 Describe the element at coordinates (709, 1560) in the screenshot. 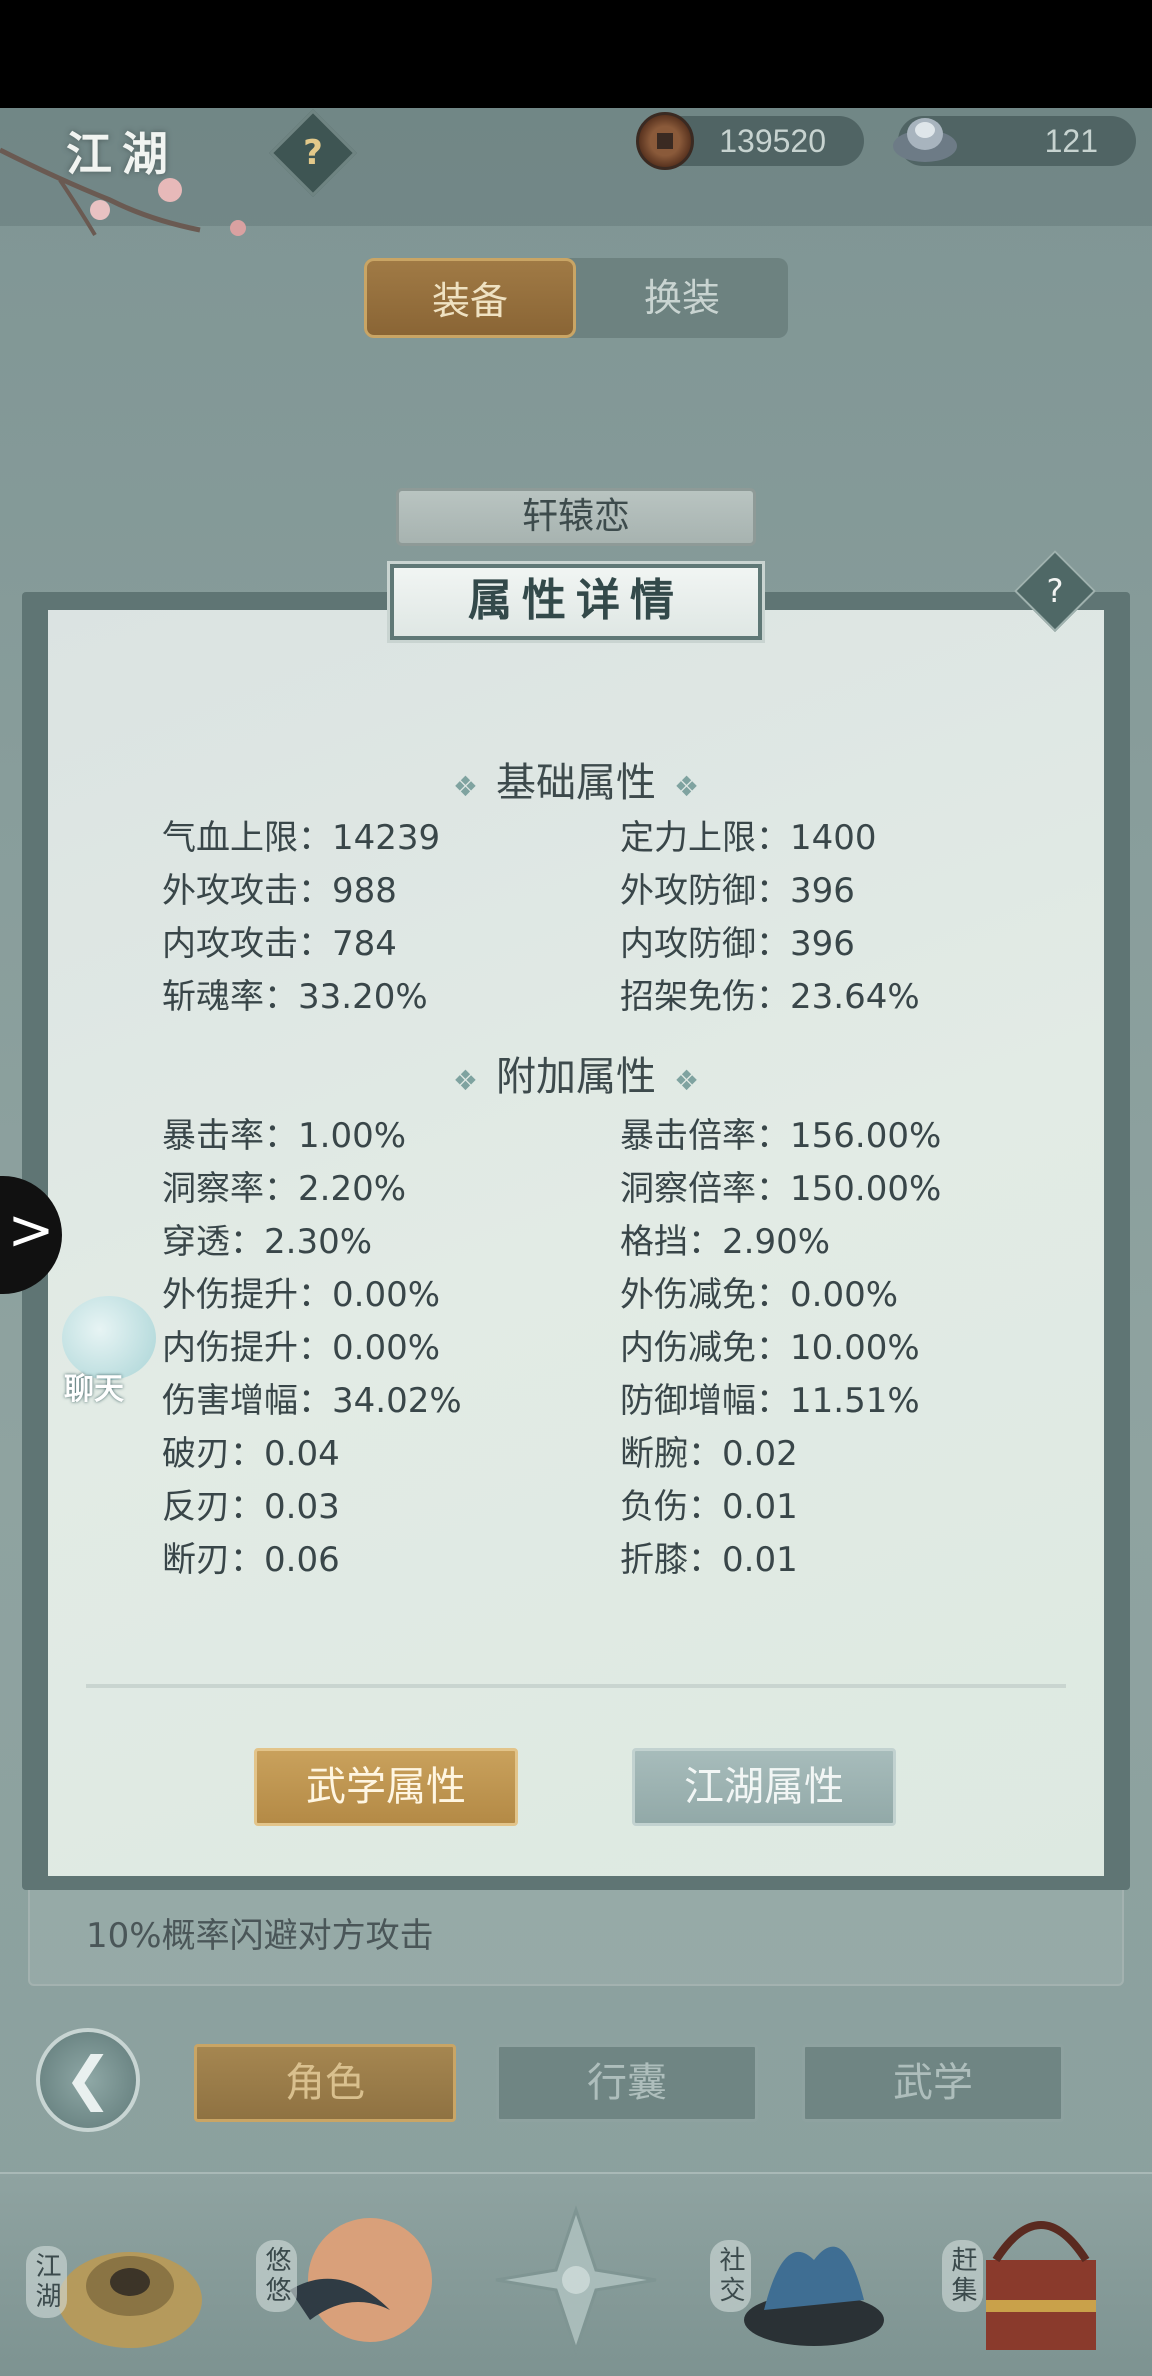

I see `attr-break-knee: 折膝：0.01` at that location.